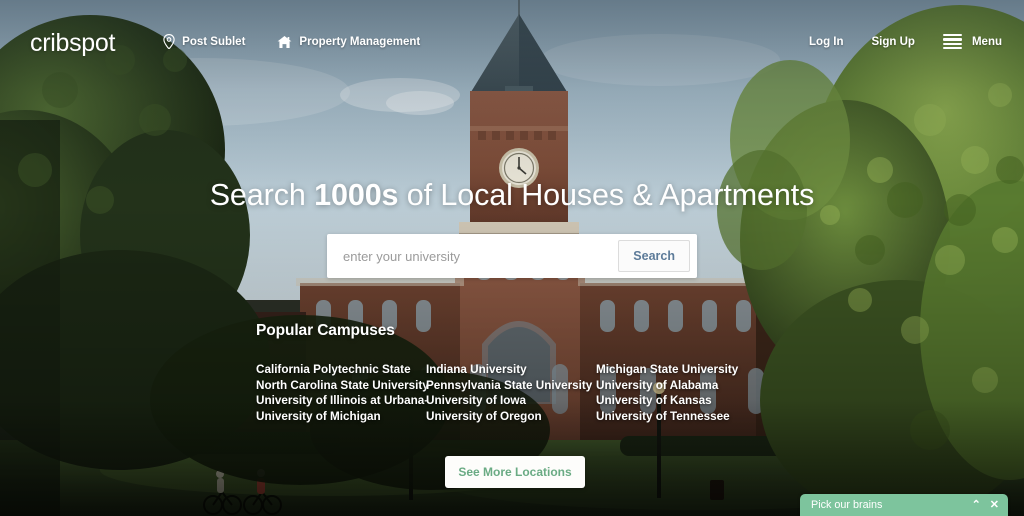 The height and width of the screenshot is (516, 1024). What do you see at coordinates (511, 417) in the screenshot?
I see `list-item: University of Oregon` at bounding box center [511, 417].